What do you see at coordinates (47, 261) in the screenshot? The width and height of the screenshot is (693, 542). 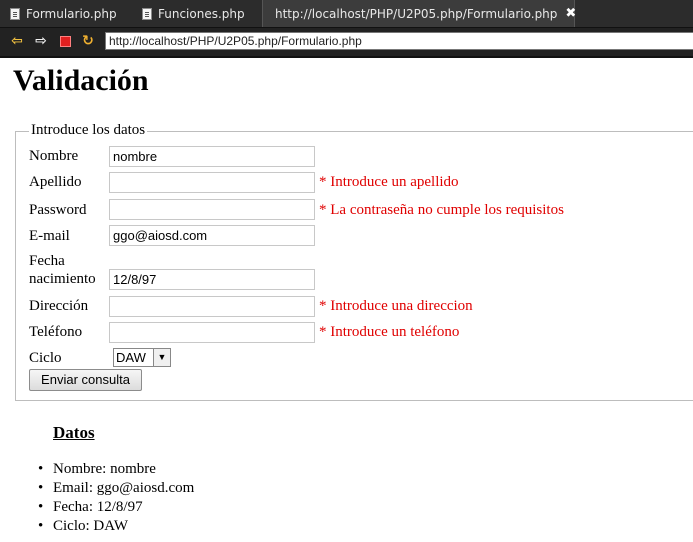 I see `fecha-label-line1: Fecha` at bounding box center [47, 261].